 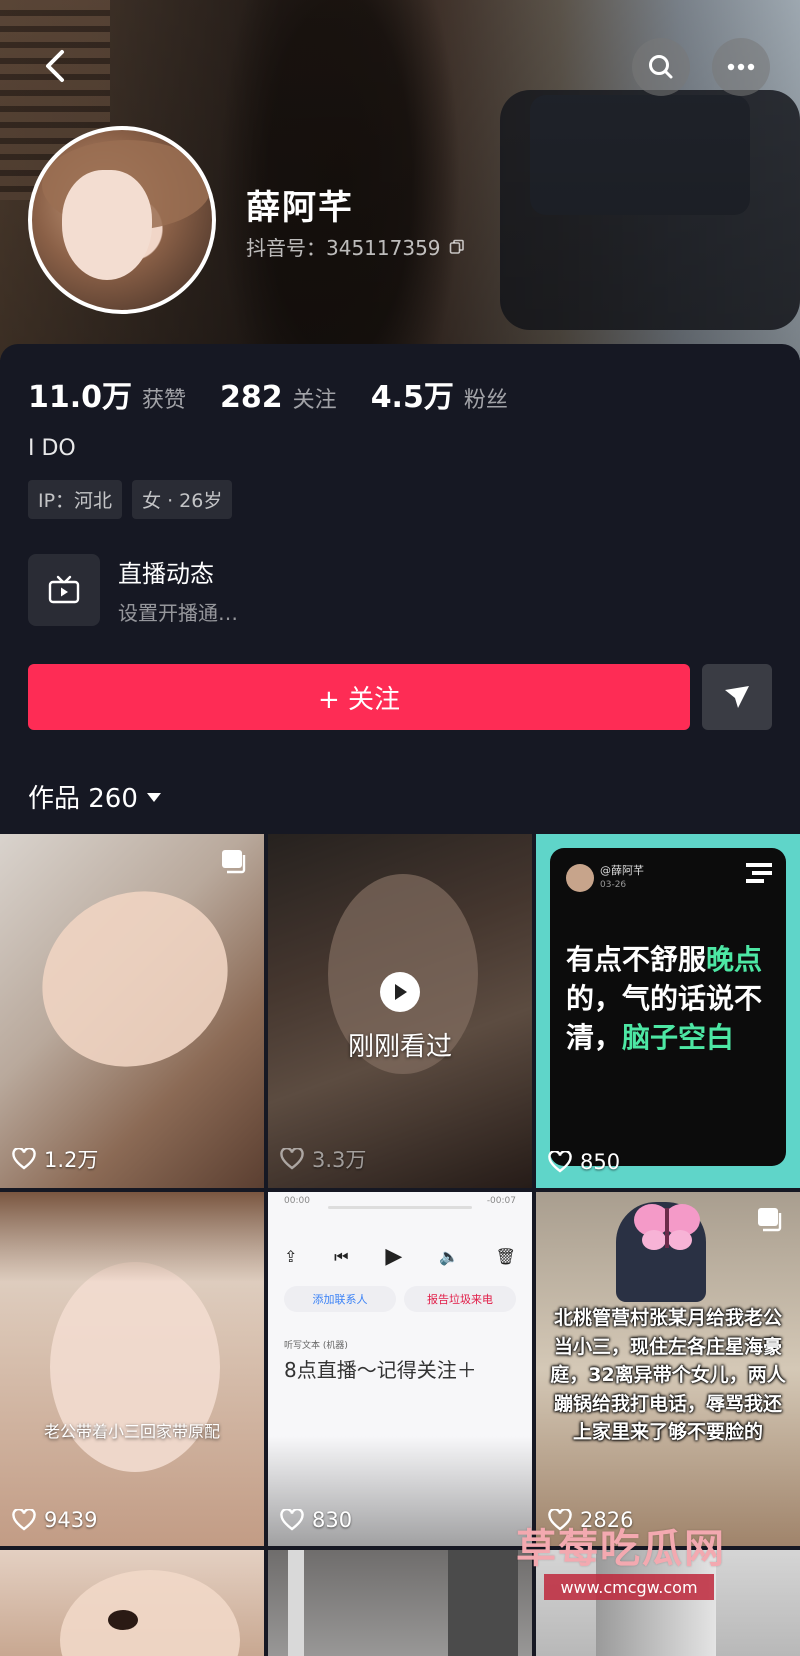 I want to click on live-tv-icon, so click(x=64, y=590).